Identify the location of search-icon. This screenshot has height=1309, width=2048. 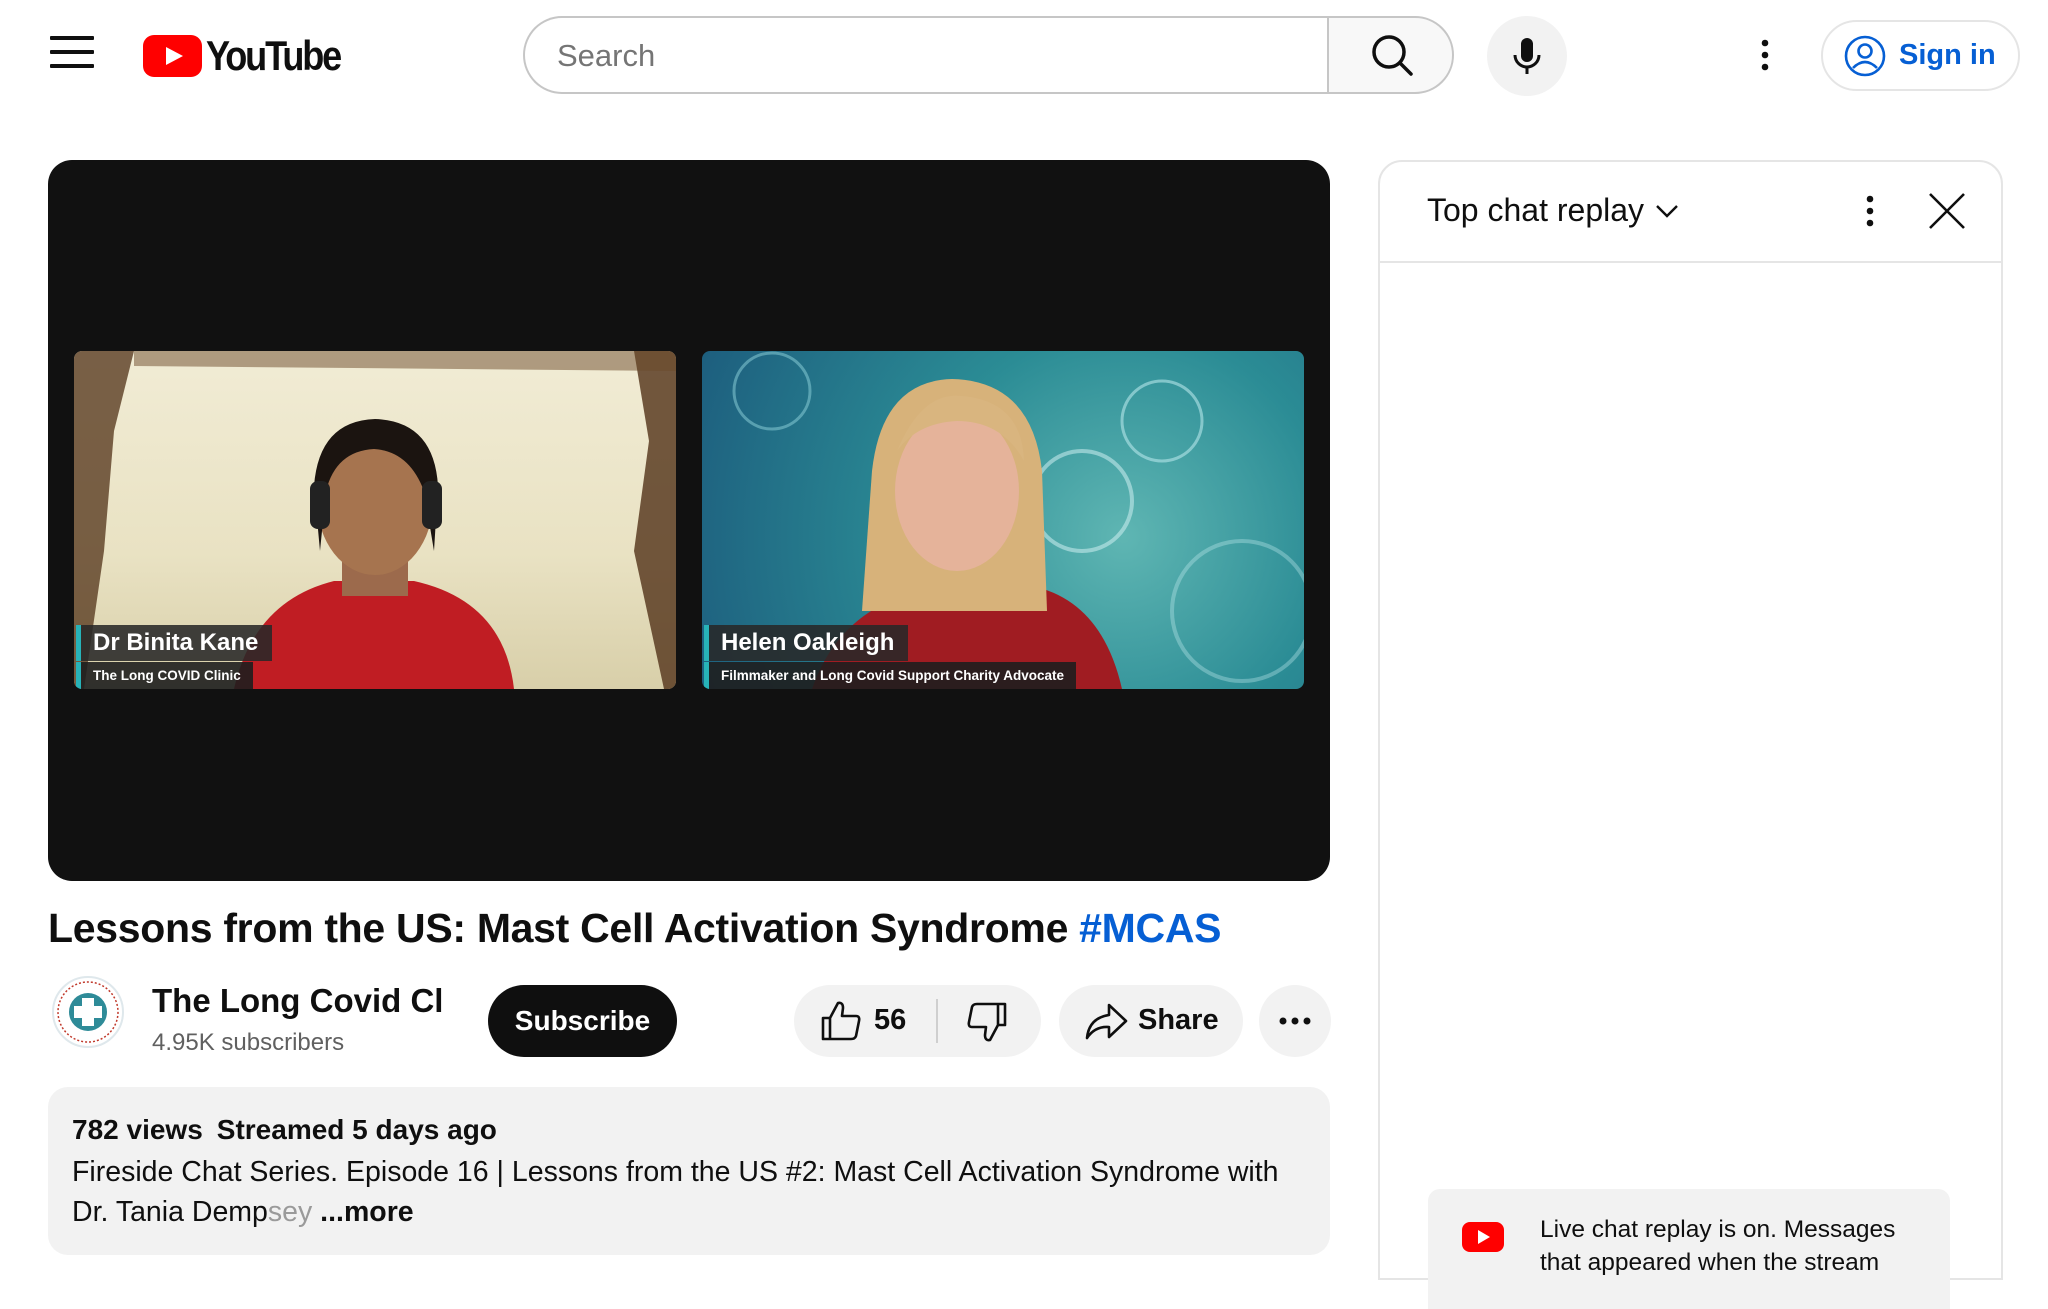
(1392, 55).